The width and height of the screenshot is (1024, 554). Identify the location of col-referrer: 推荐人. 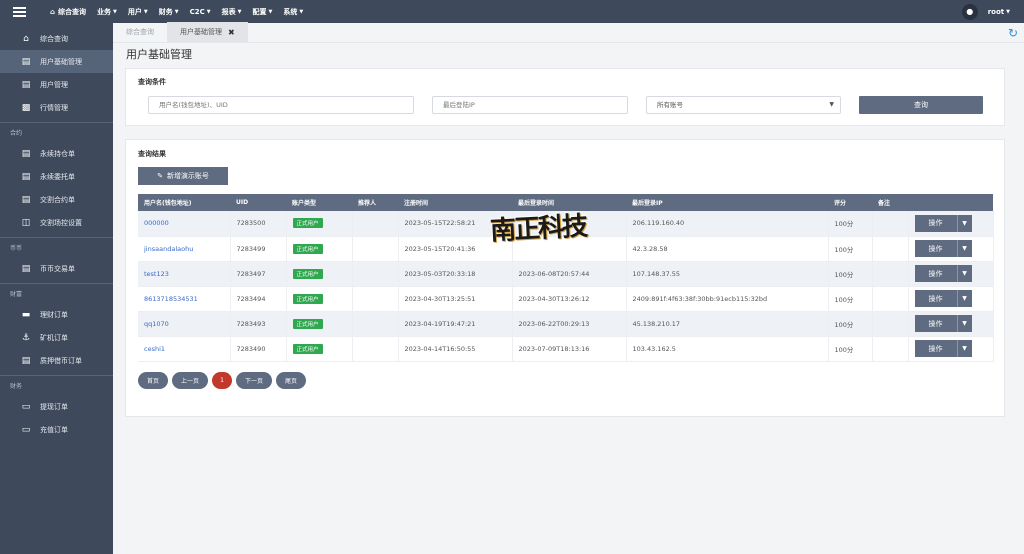
(375, 202).